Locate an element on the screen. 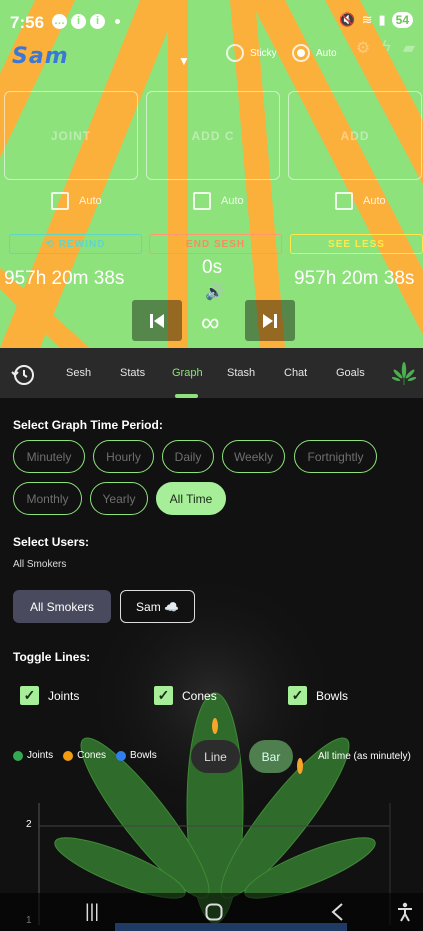  period-title: Select Graph Time Period: is located at coordinates (88, 425).